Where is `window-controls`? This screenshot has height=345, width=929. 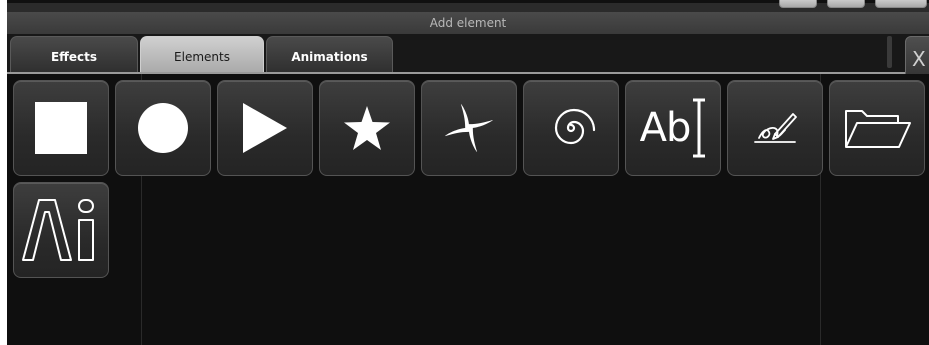 window-controls is located at coordinates (849, 4).